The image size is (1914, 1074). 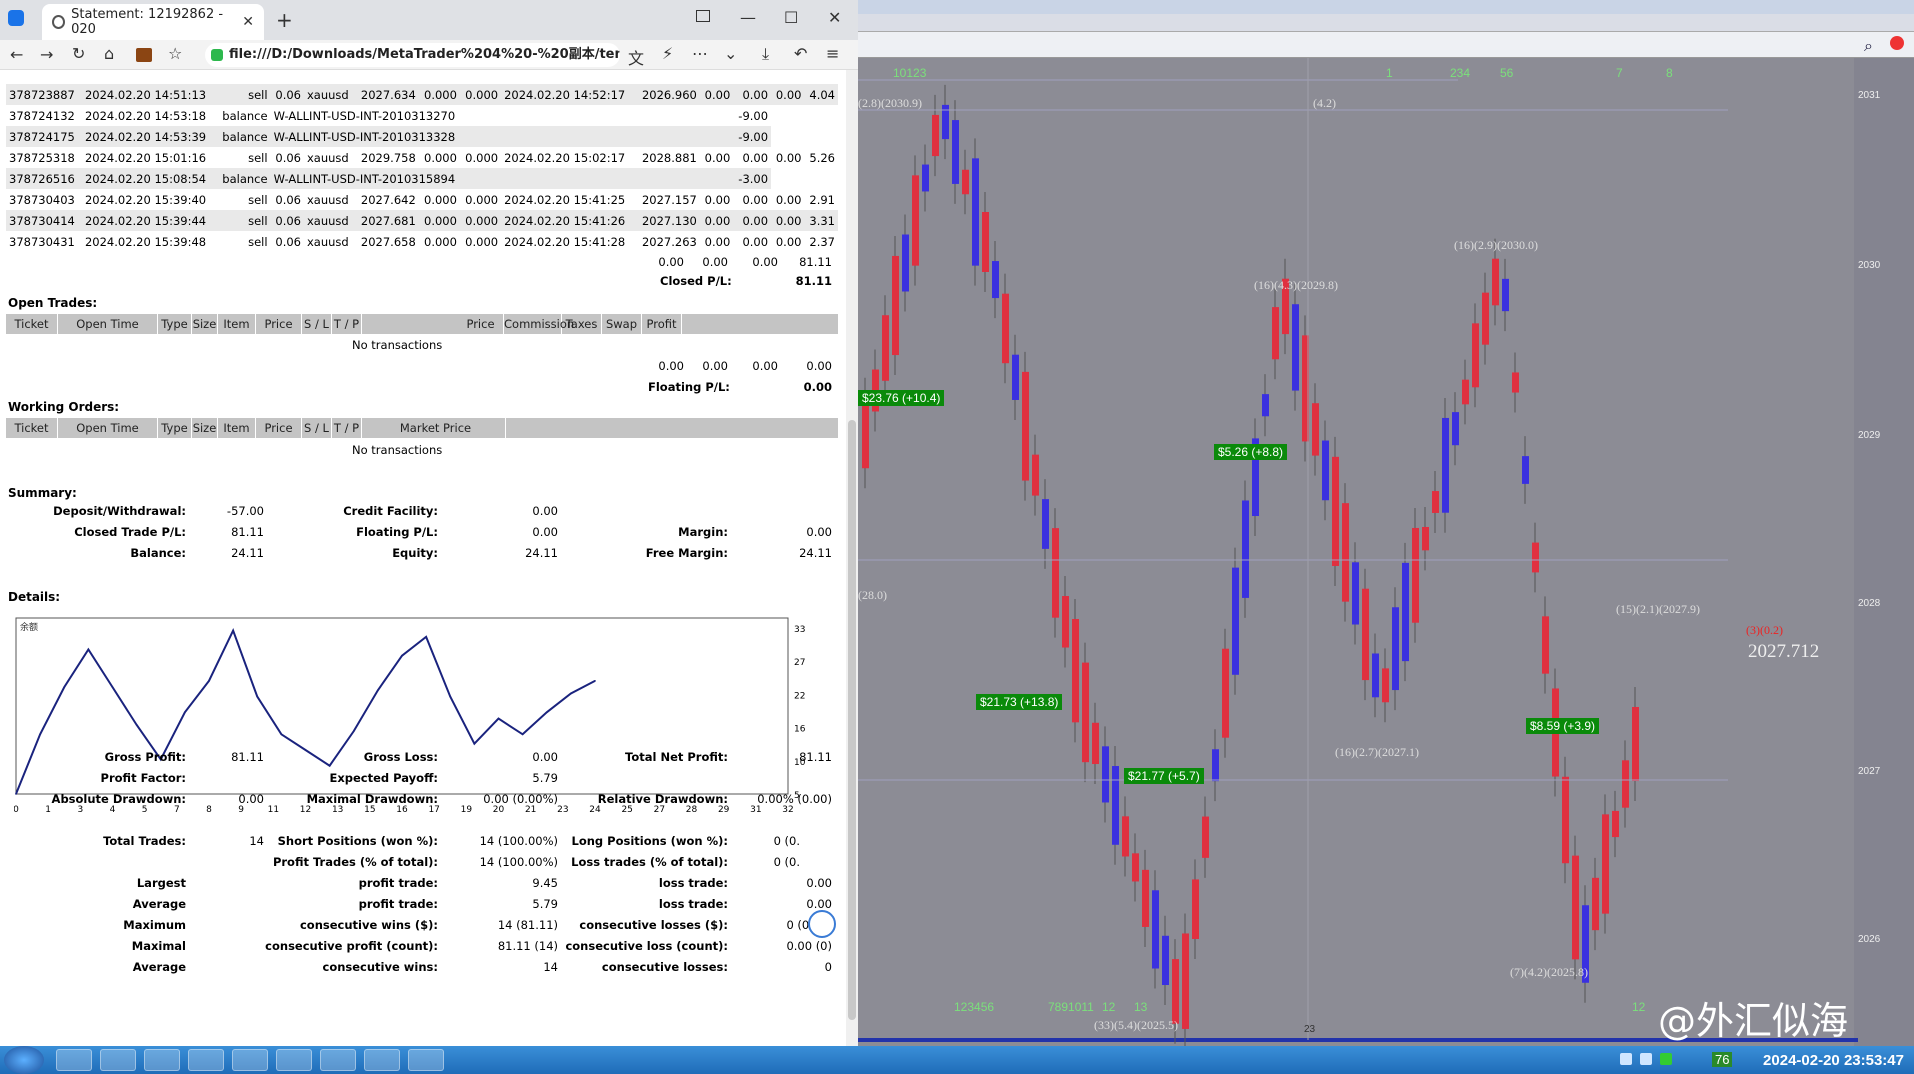 I want to click on vertical-scrollbar, so click(x=852, y=558).